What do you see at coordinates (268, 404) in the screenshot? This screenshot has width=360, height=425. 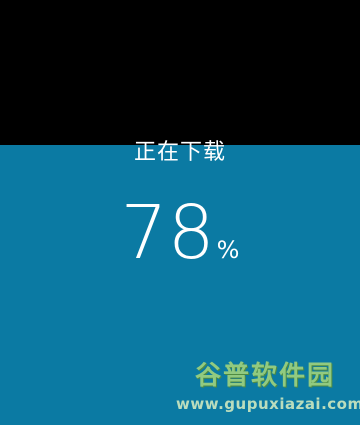 I see `watermark-url: www.gupuxiazai.com` at bounding box center [268, 404].